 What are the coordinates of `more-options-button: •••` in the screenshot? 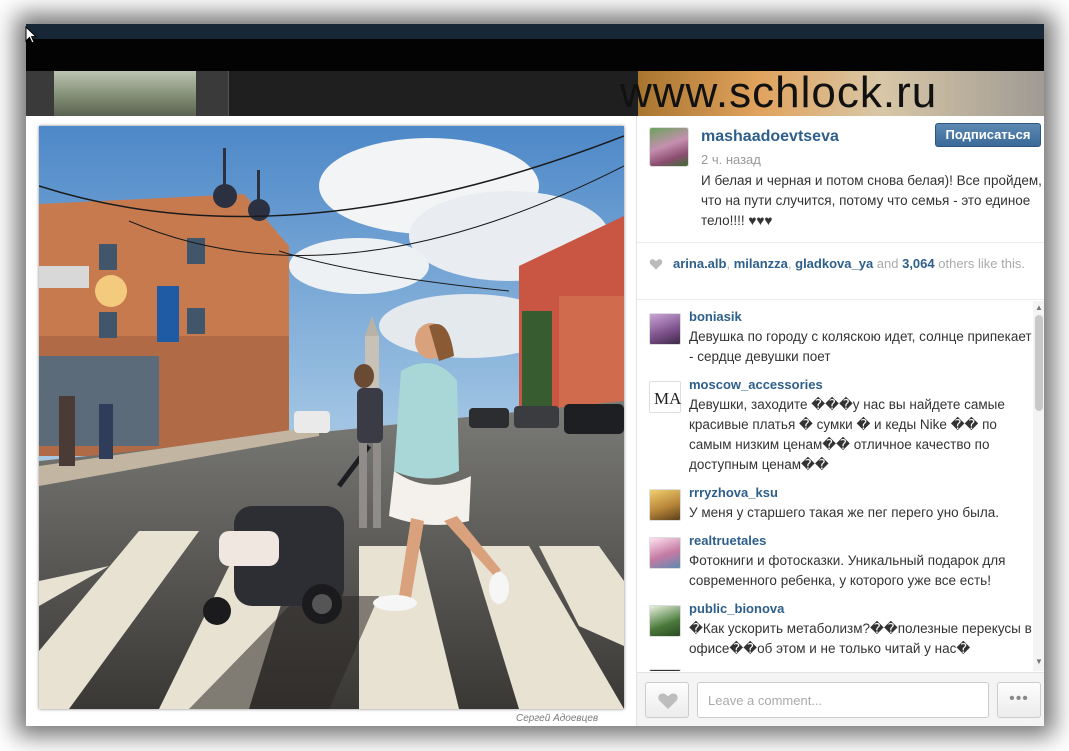 It's located at (1019, 700).